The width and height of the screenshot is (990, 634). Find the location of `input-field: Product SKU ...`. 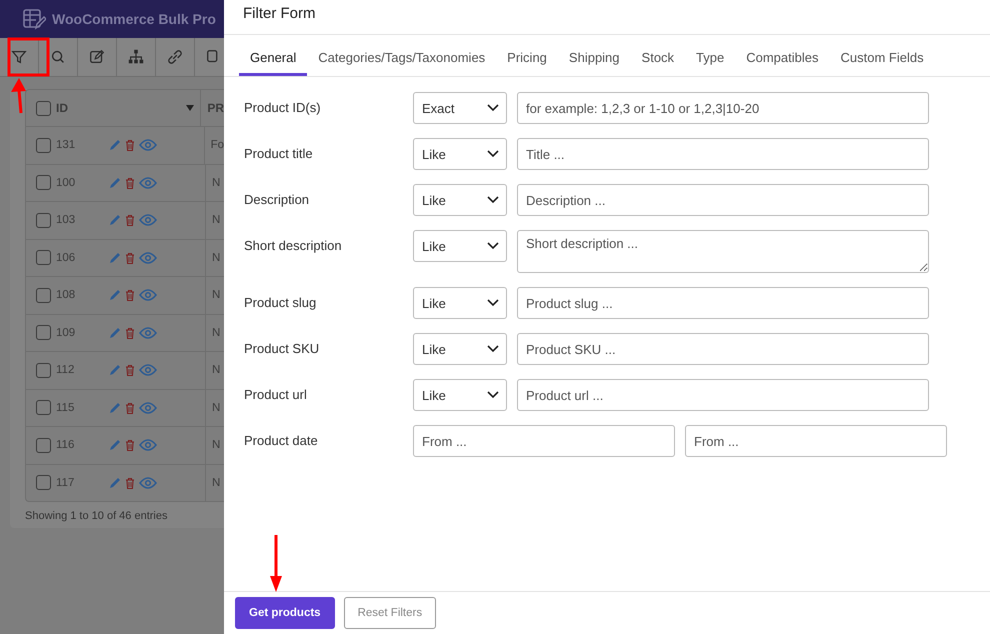

input-field: Product SKU ... is located at coordinates (723, 349).